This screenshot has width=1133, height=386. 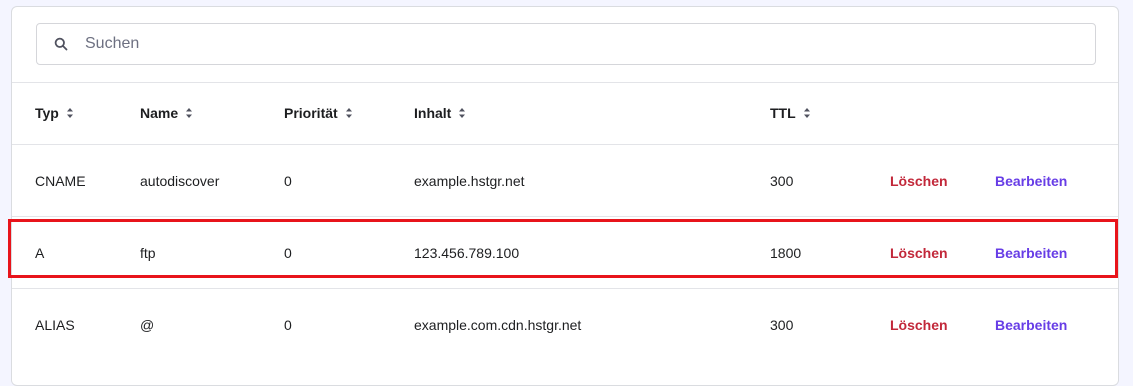 I want to click on column-header-prioritaet: Priorität, so click(x=318, y=113).